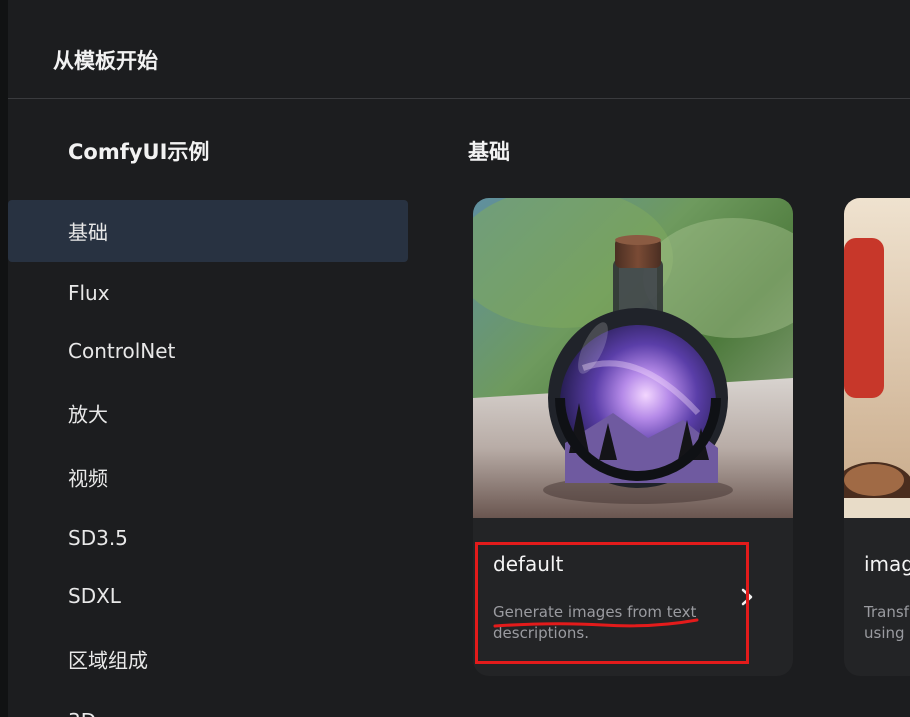  What do you see at coordinates (208, 538) in the screenshot?
I see `sidebar-item-sd35: SD3.5` at bounding box center [208, 538].